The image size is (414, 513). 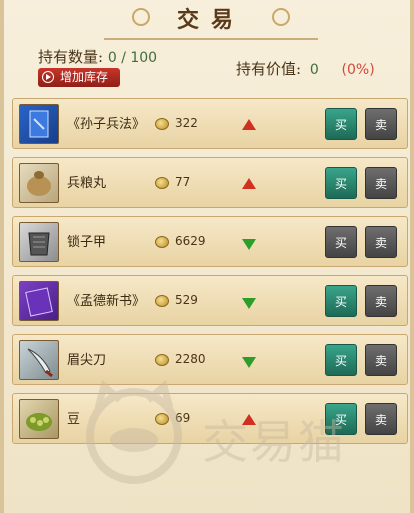 I want to click on holding-value: 0 / 100, so click(x=132, y=58).